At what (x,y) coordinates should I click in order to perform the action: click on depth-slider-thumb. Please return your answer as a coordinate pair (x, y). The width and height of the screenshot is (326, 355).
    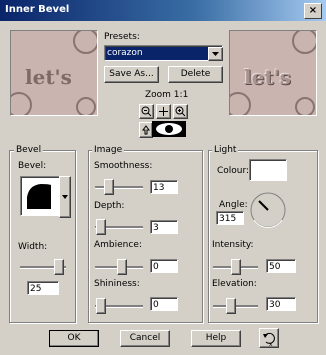
    Looking at the image, I should click on (101, 227).